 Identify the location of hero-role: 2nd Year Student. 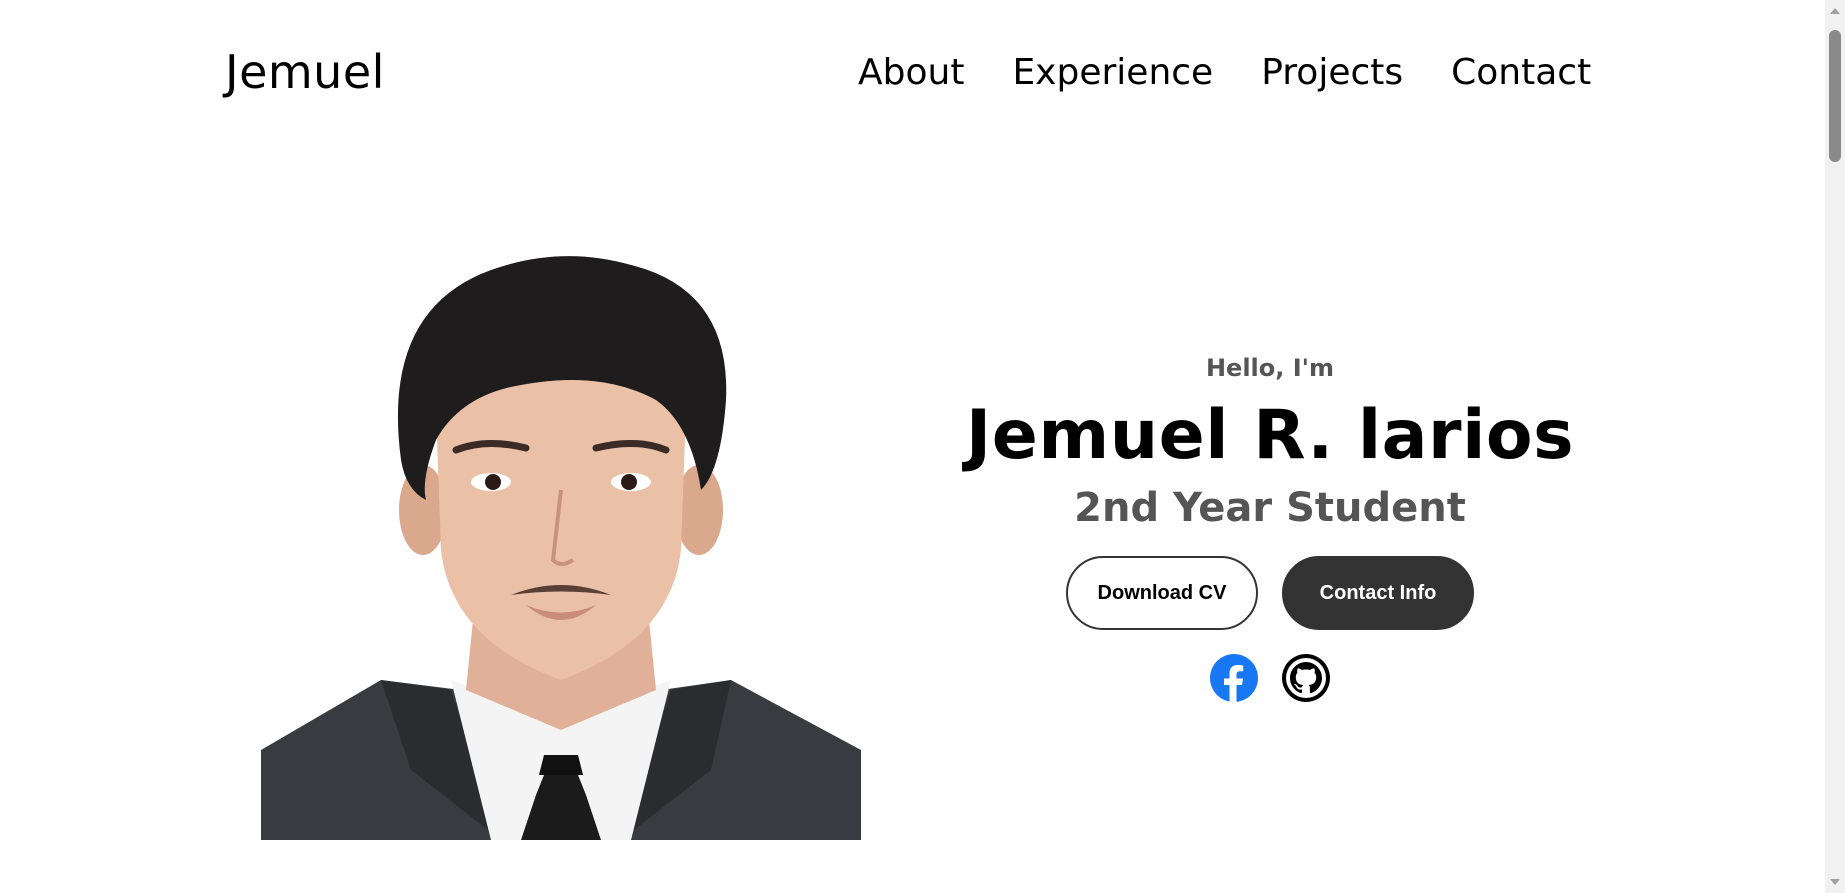
(1270, 508).